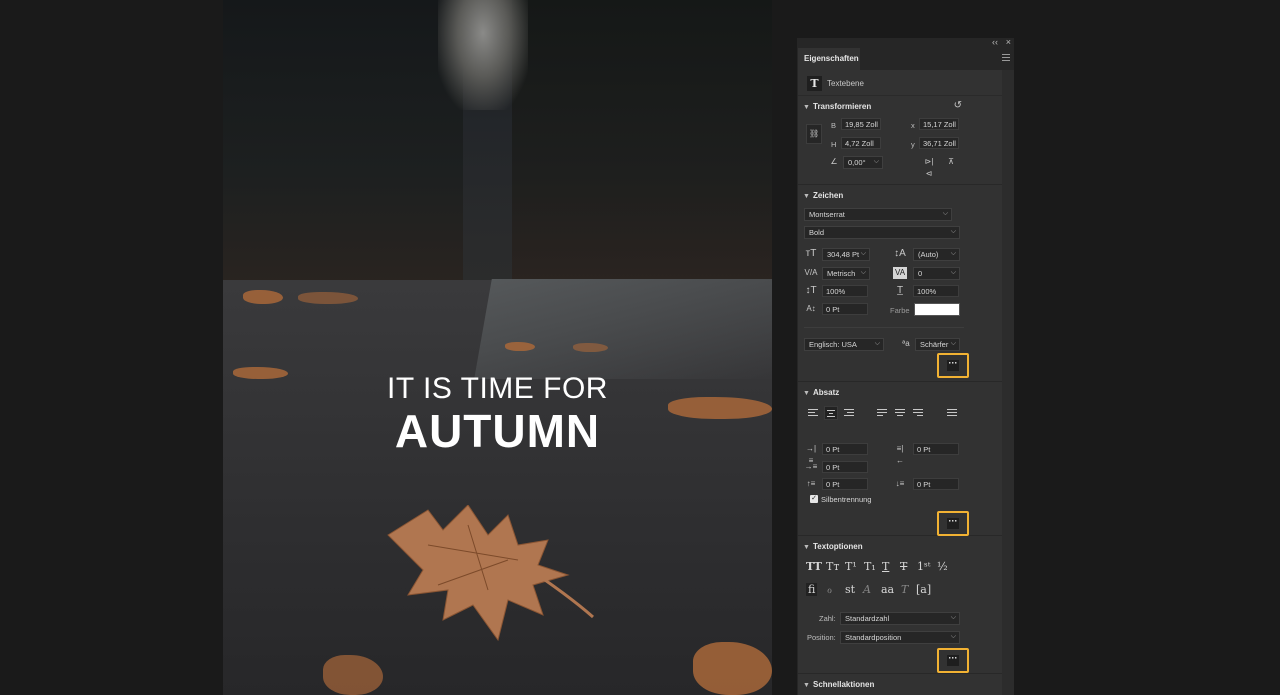 The image size is (1280, 695). What do you see at coordinates (811, 466) in the screenshot?
I see `indent-first-line-icon: →≡` at bounding box center [811, 466].